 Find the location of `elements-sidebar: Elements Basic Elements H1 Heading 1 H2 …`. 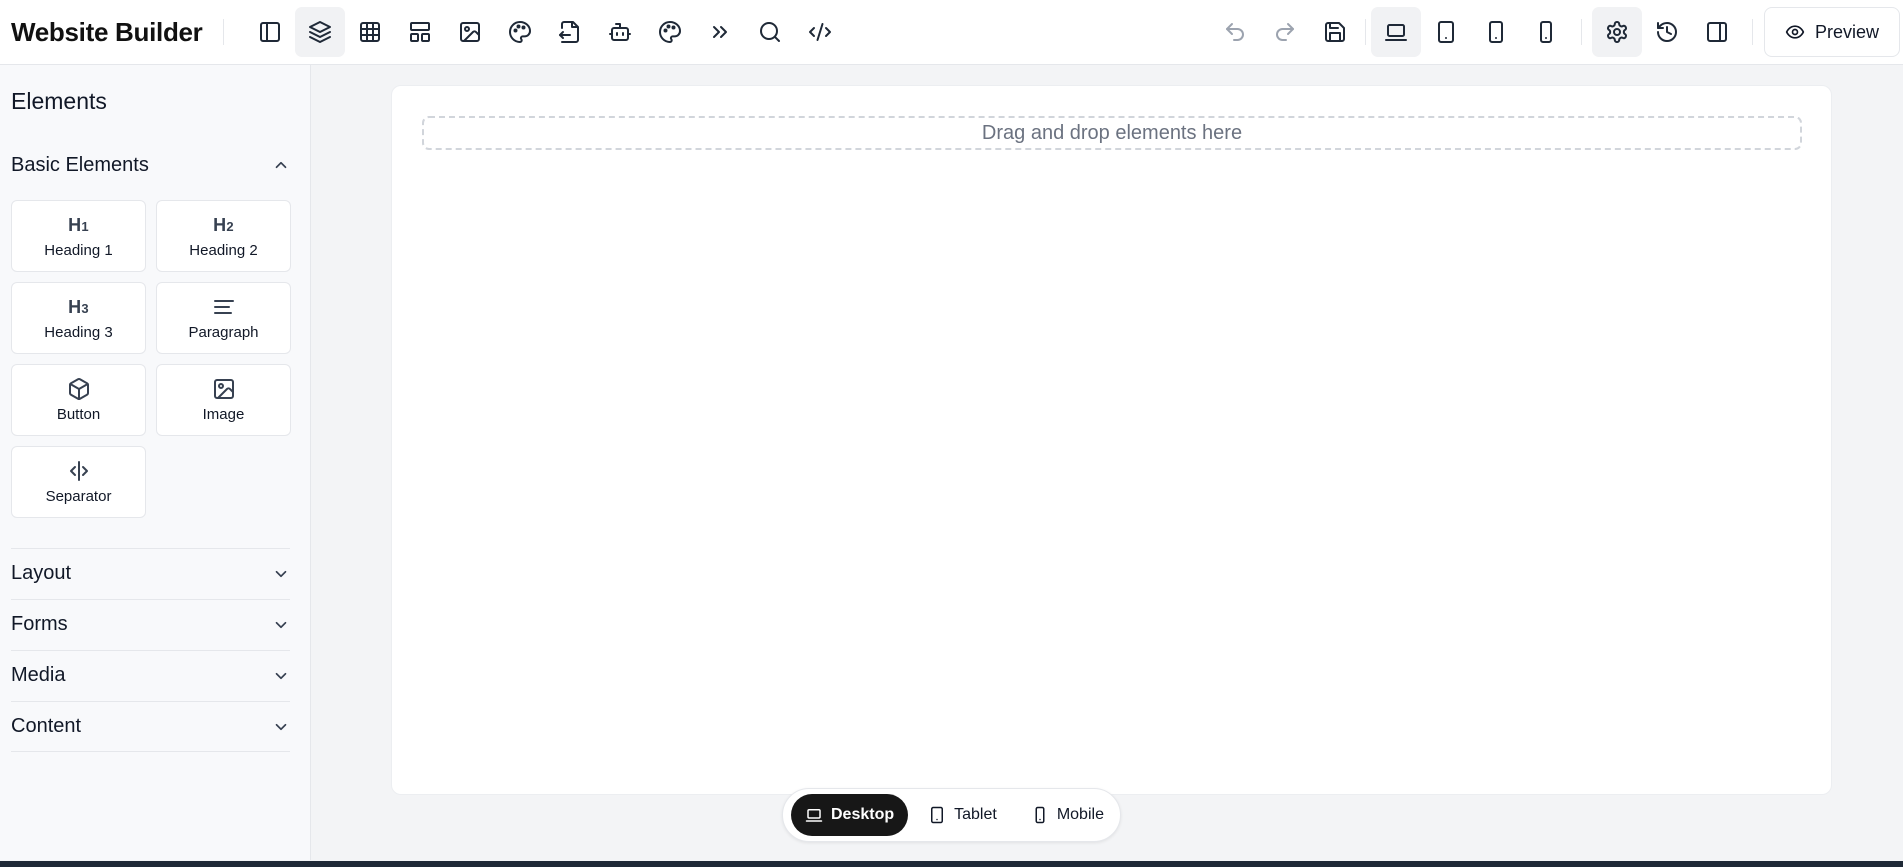

elements-sidebar: Elements Basic Elements H1 Heading 1 H2 … is located at coordinates (155, 462).